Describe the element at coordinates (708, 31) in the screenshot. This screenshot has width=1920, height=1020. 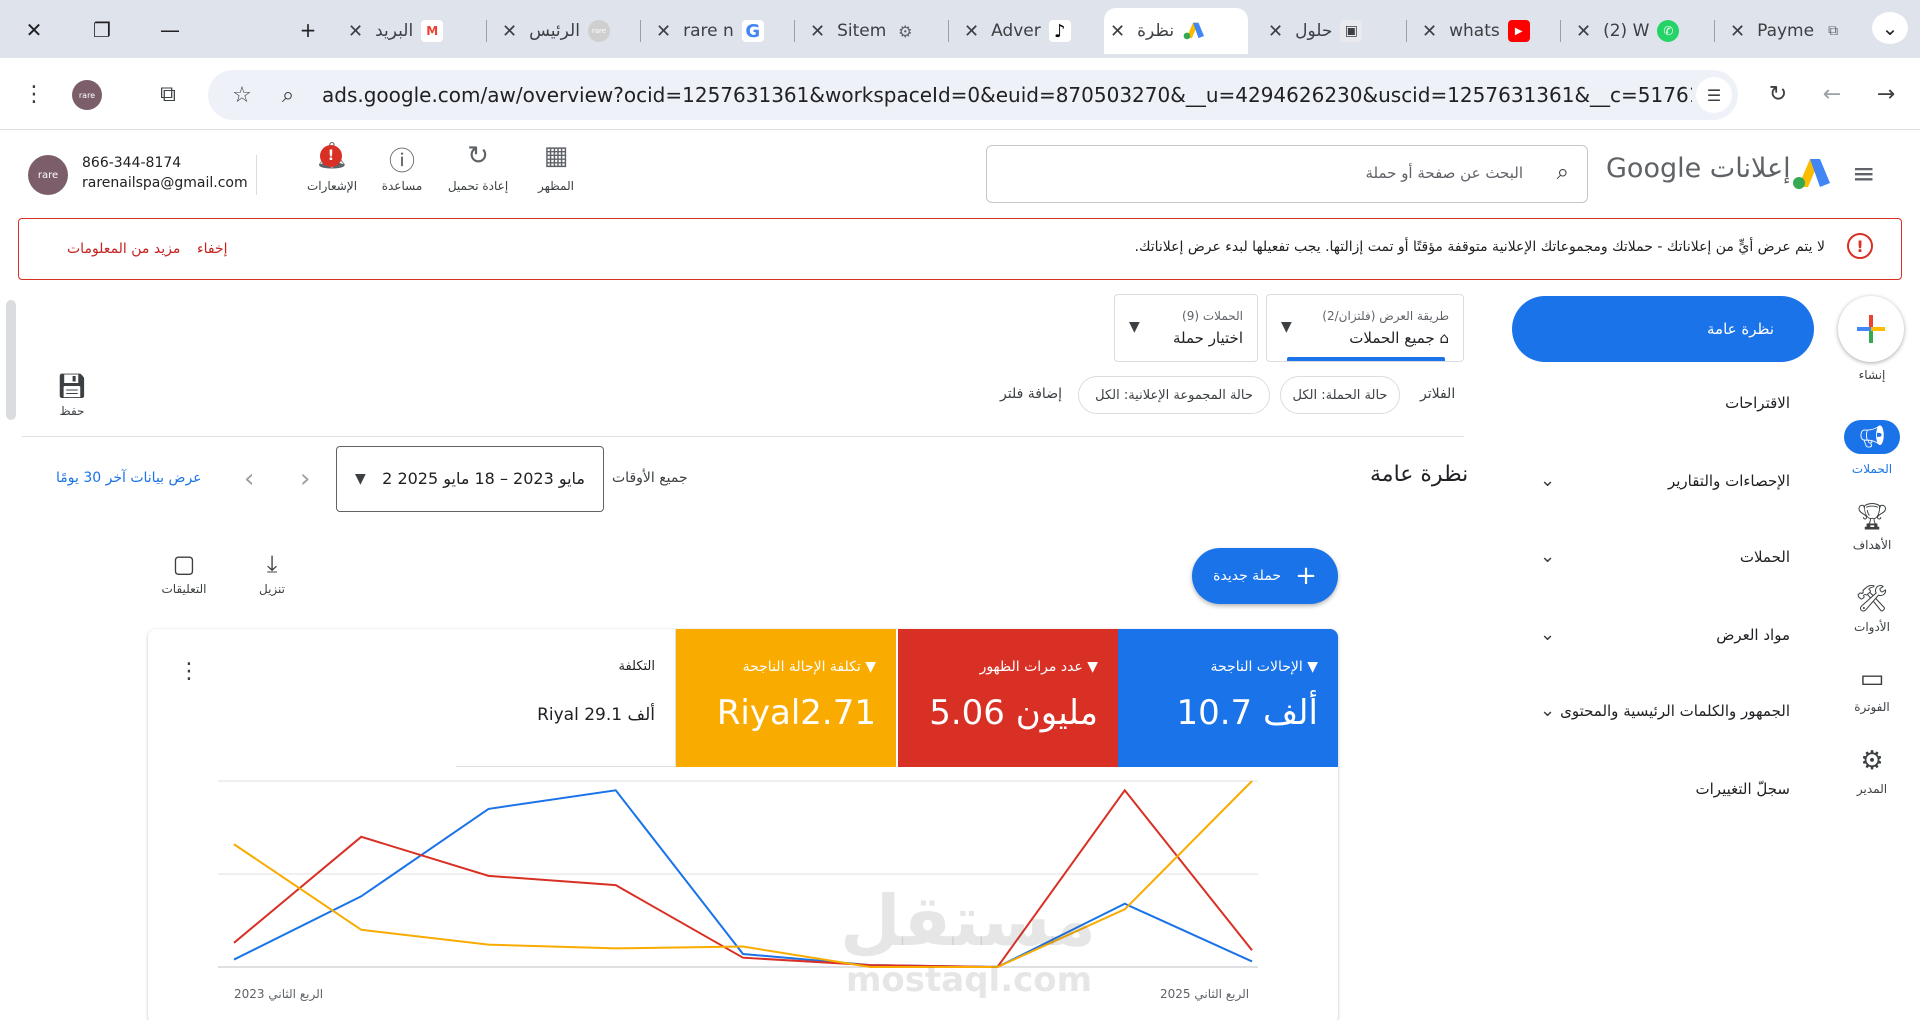
I see `tab-title: rare n` at that location.